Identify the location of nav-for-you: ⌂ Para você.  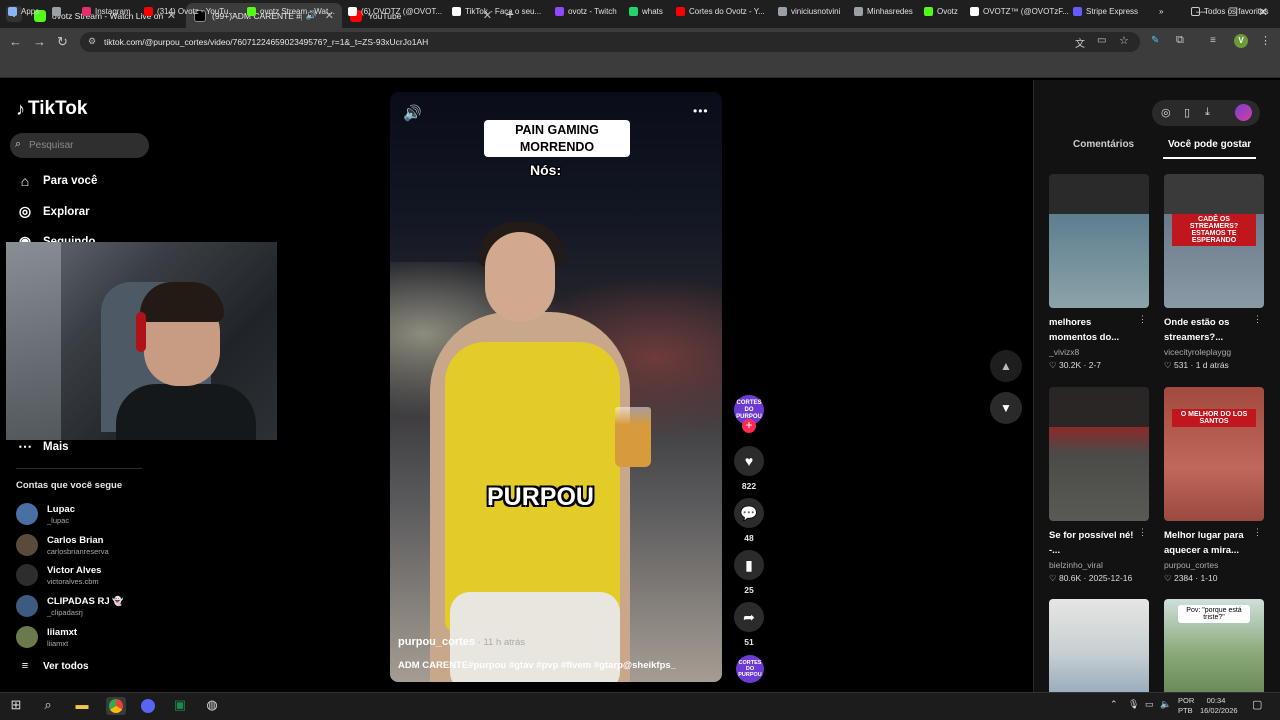
(57, 181).